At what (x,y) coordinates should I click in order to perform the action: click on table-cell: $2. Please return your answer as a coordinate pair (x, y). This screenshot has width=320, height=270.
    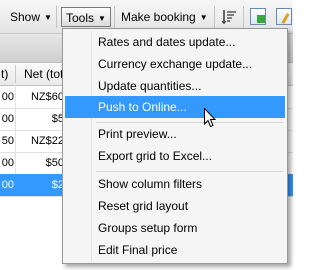
    Looking at the image, I should click on (57, 185).